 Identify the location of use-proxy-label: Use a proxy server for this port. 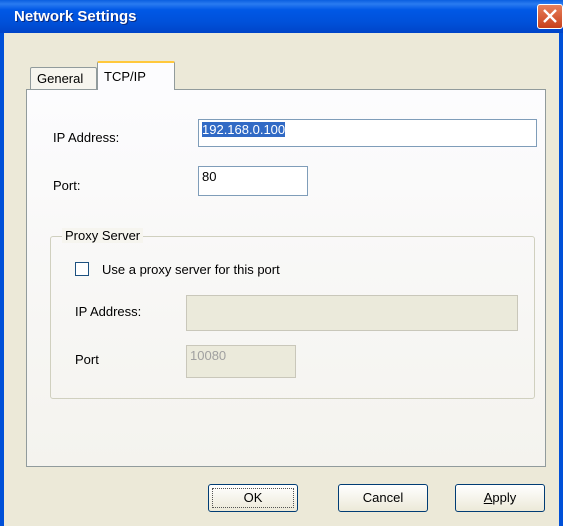
(191, 269).